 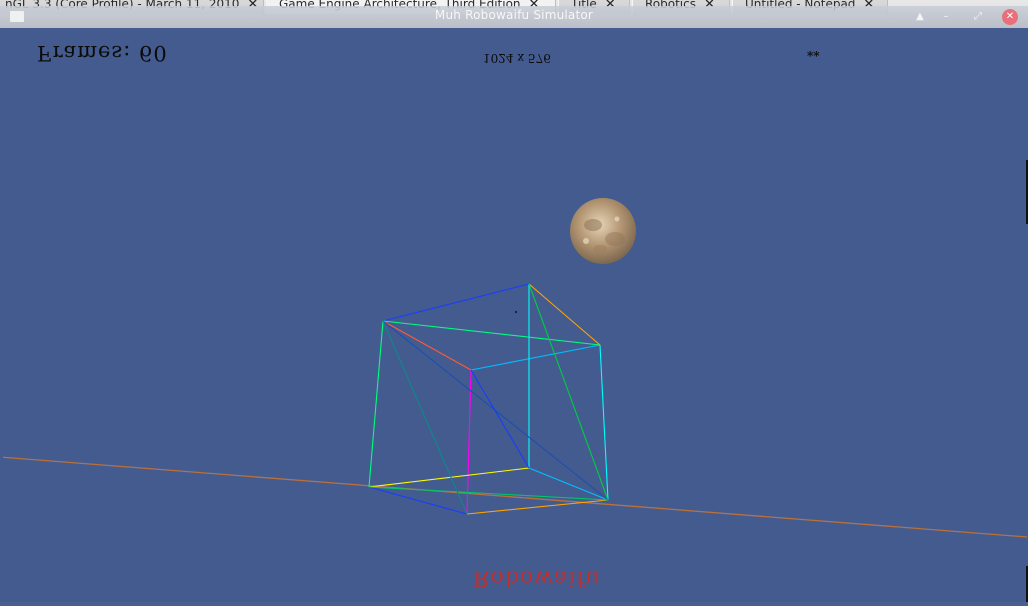 I want to click on wireframe-cube, so click(x=488, y=399).